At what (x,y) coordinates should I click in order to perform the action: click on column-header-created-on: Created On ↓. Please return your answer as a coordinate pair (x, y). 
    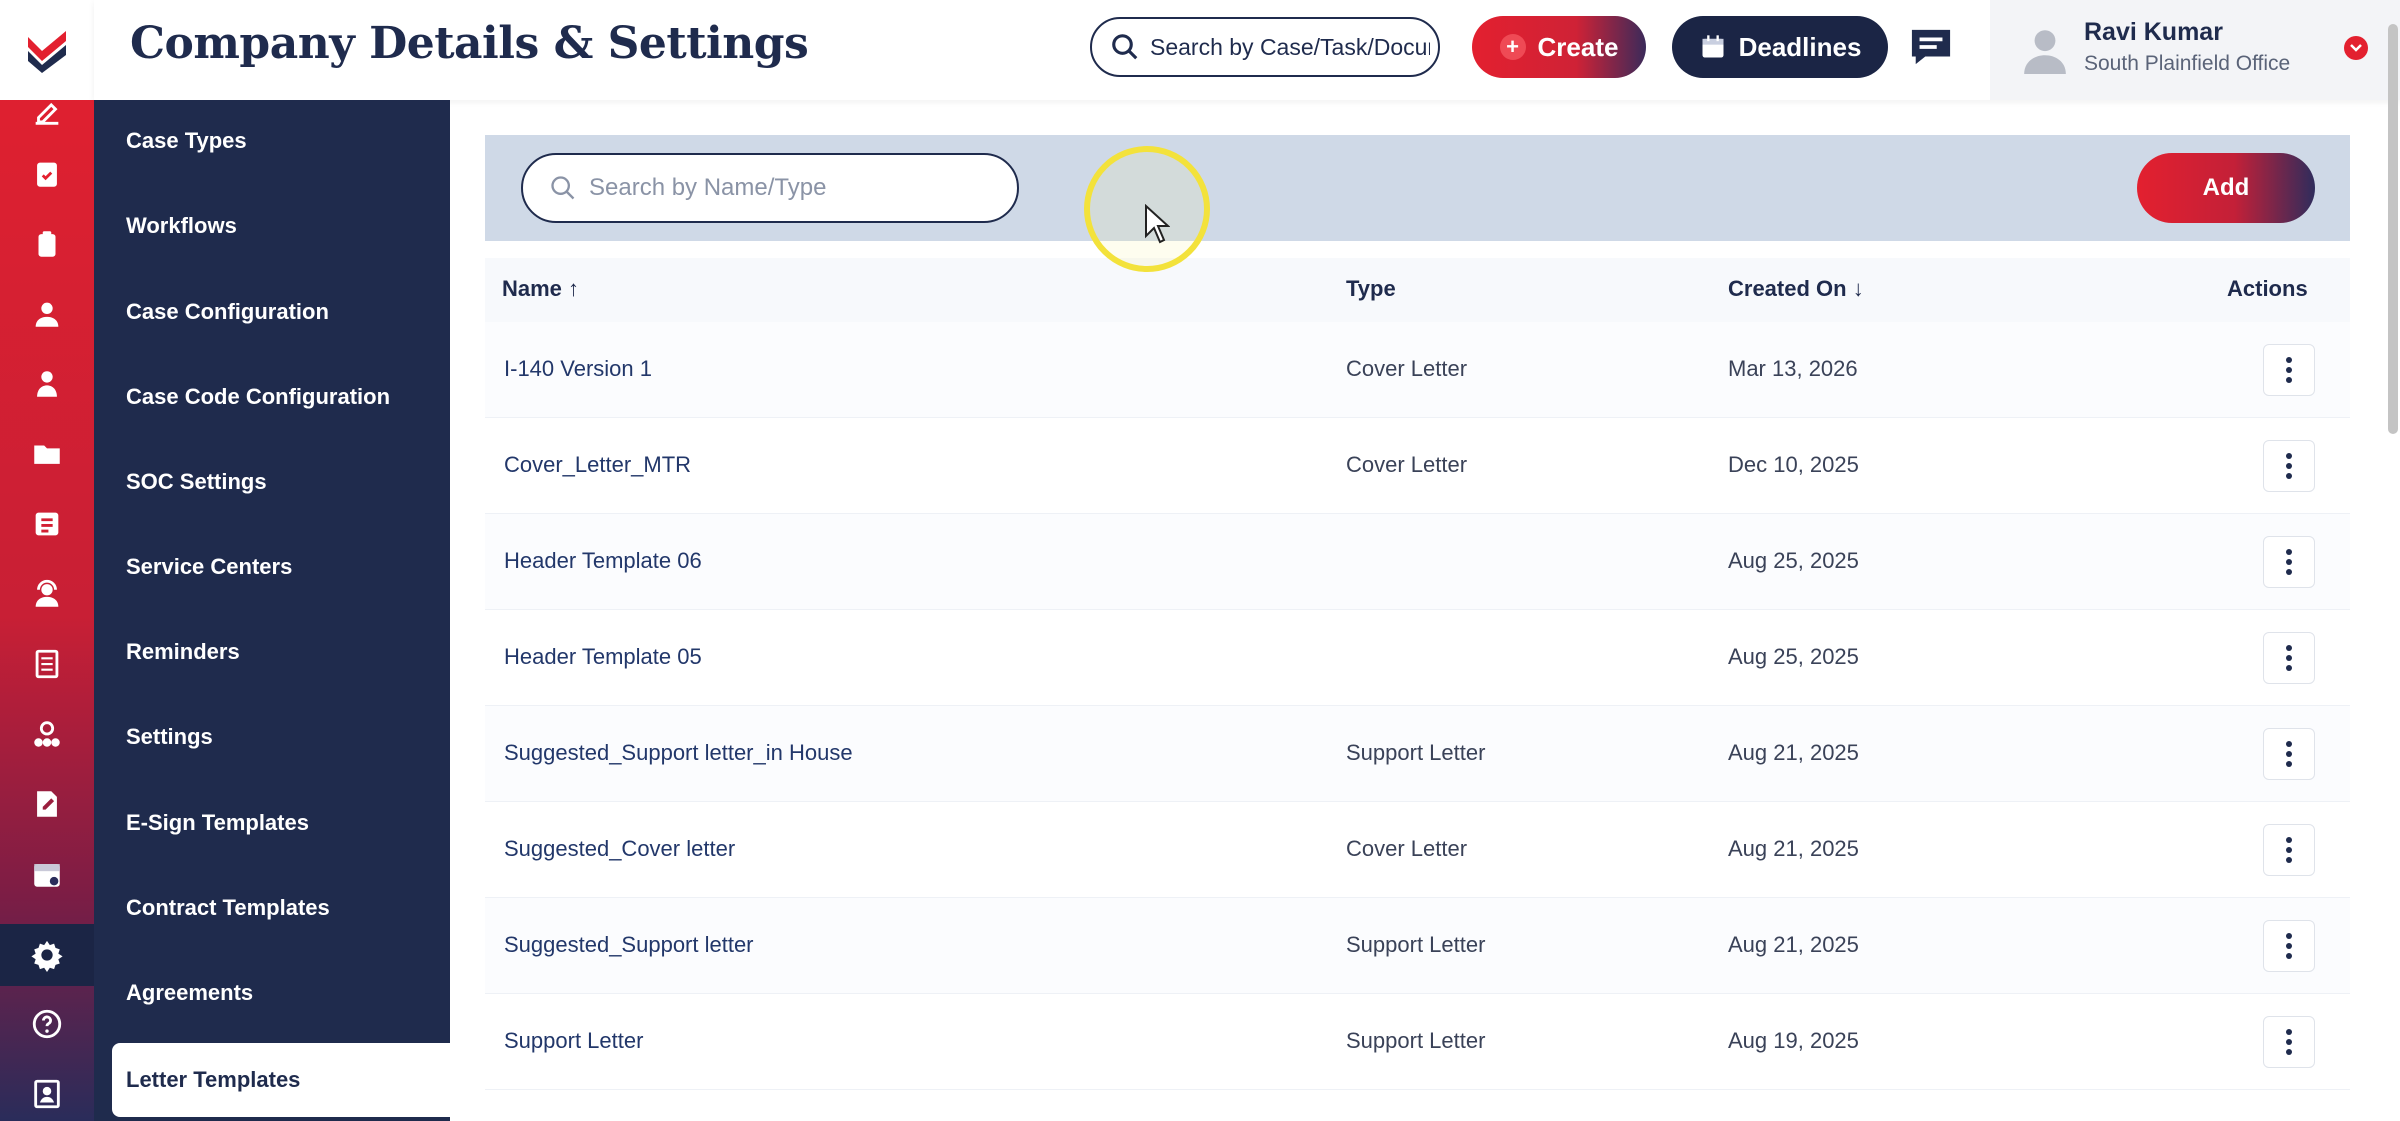
    Looking at the image, I should click on (1796, 289).